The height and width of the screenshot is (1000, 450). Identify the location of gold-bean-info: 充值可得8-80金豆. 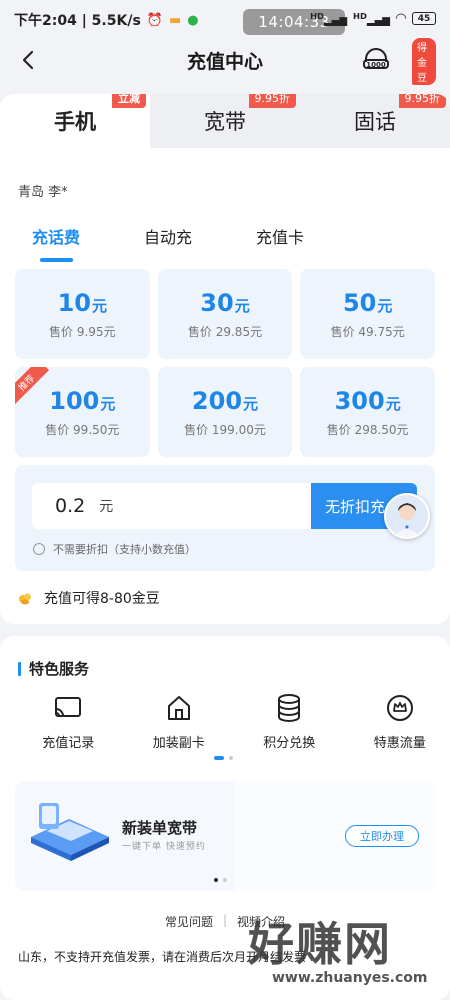
(89, 598).